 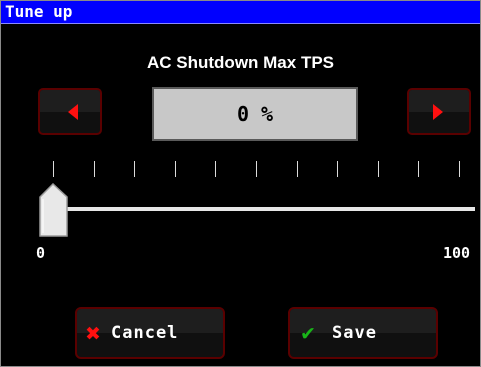 I want to click on left-arrow-icon, so click(x=73, y=112).